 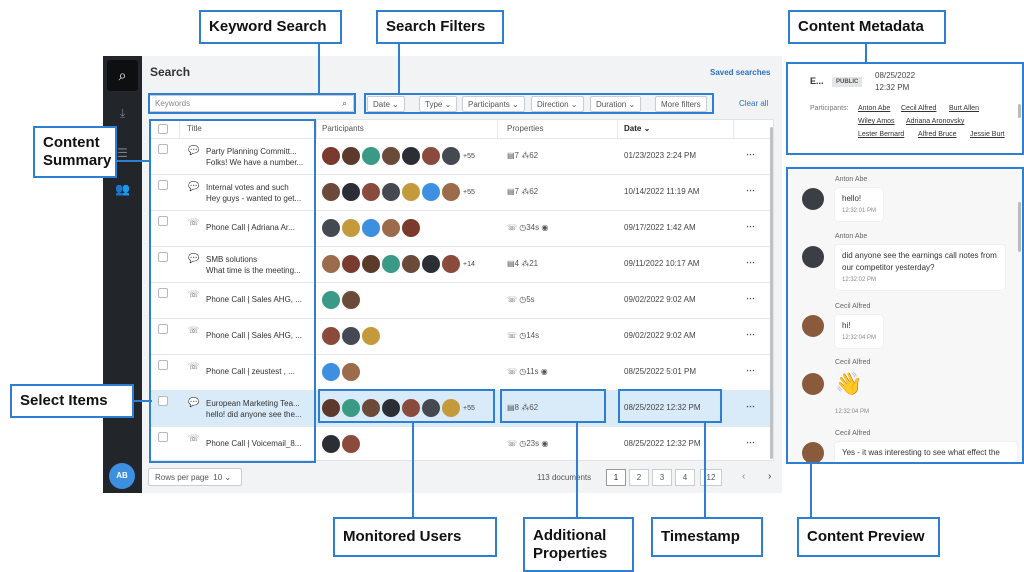 I want to click on participant-link: Burt Allen, so click(x=964, y=108).